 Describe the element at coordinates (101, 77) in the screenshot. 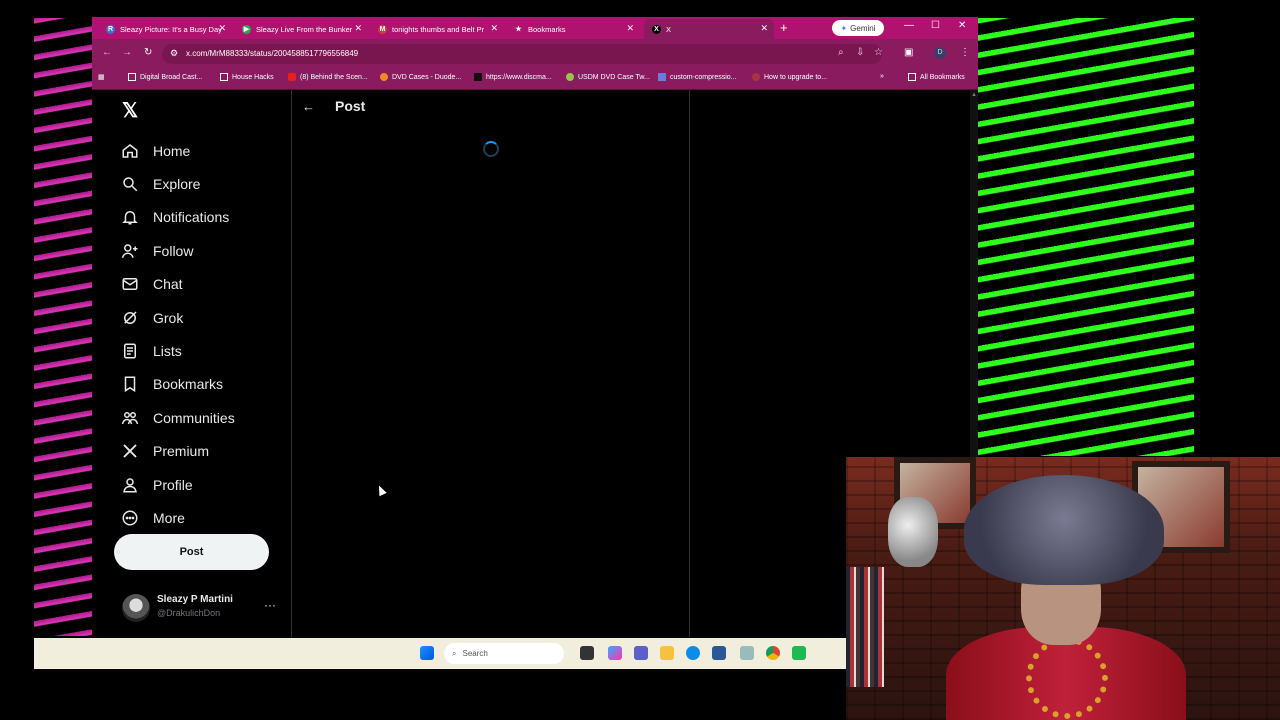

I see `apps-icon: ▦` at that location.